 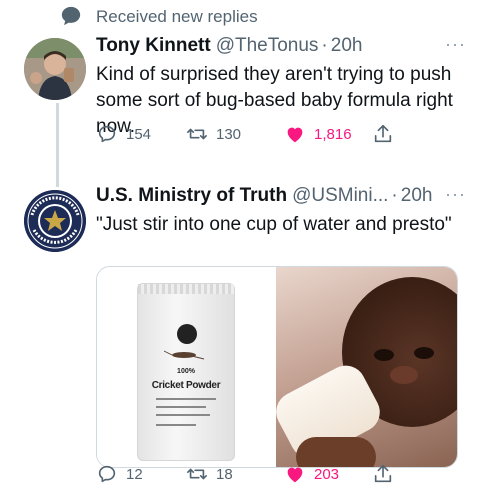 I want to click on product-percent: 100%, so click(x=186, y=371).